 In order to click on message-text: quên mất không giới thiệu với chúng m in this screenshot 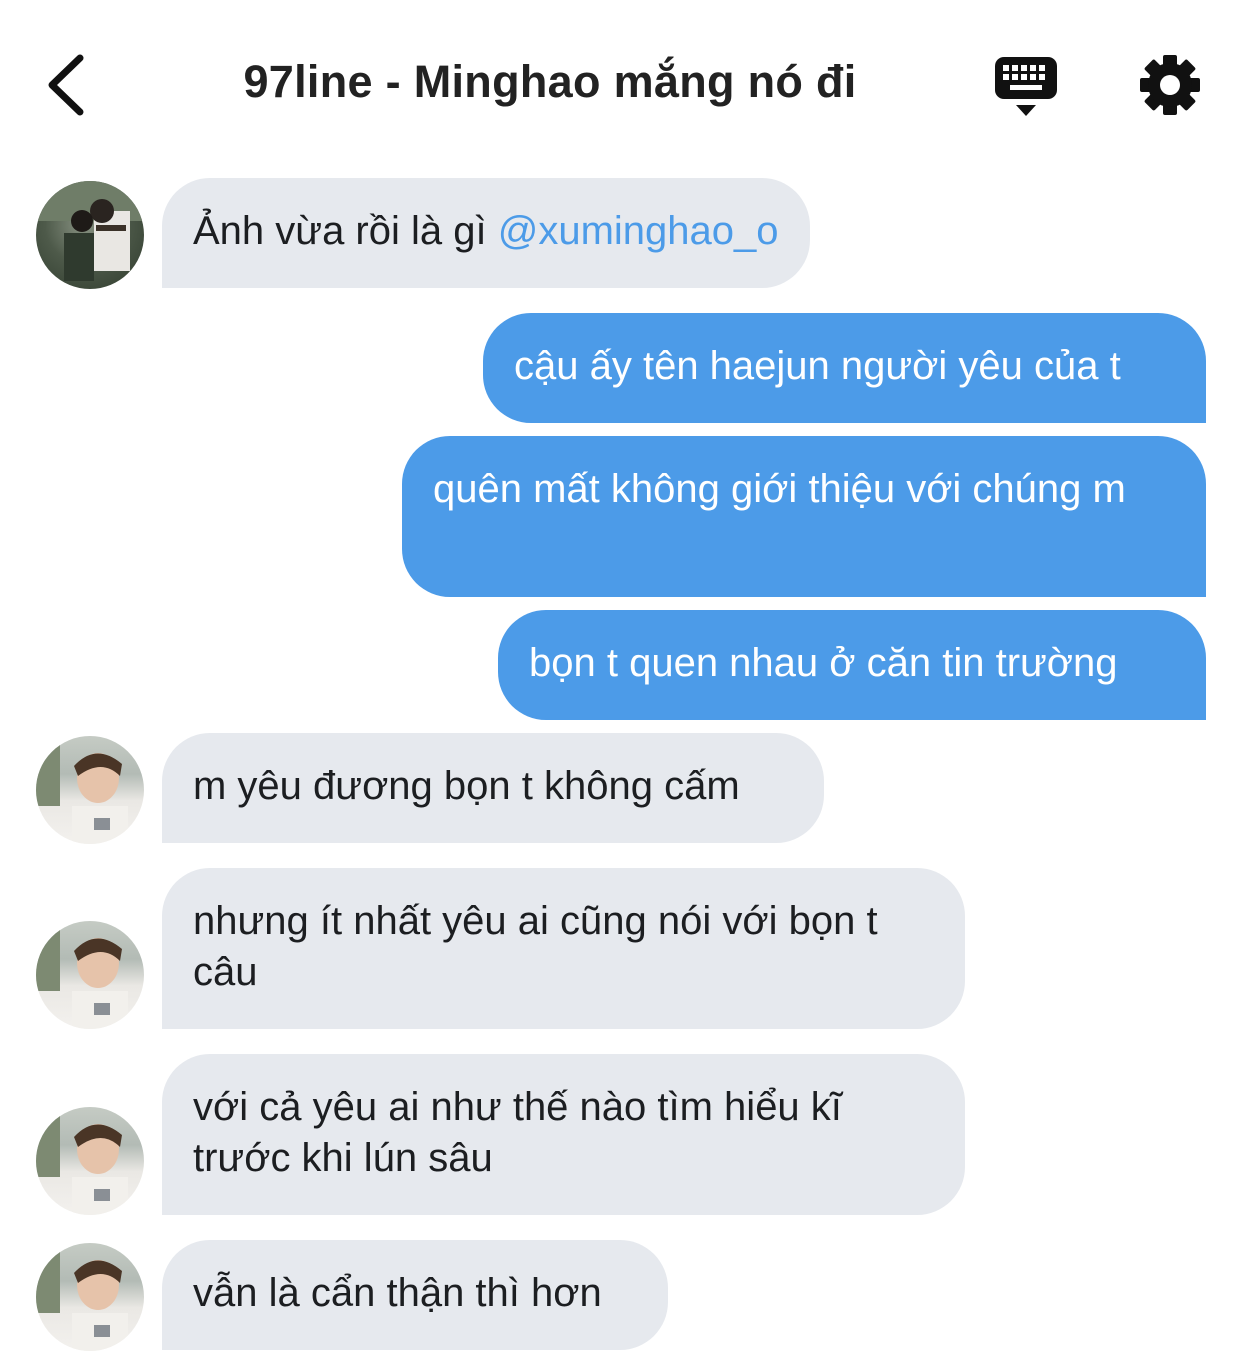, I will do `click(779, 489)`.